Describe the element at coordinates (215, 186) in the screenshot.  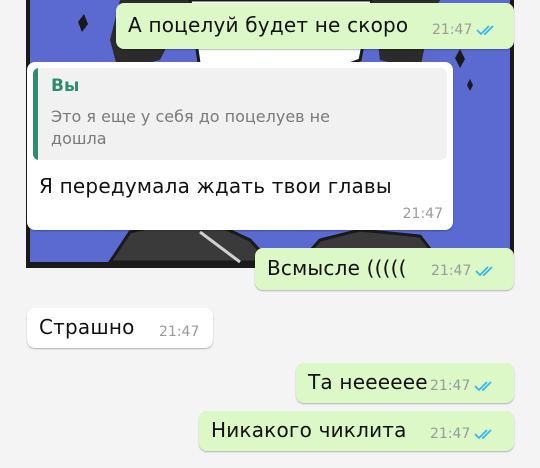
I see `message-text: Я передумала ждать твои главы` at that location.